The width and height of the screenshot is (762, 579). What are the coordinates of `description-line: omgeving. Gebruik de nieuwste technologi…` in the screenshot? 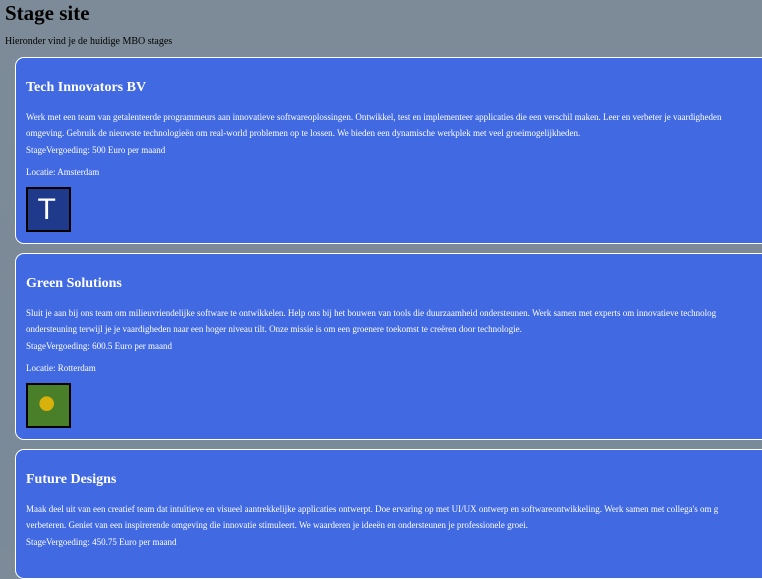 It's located at (303, 133).